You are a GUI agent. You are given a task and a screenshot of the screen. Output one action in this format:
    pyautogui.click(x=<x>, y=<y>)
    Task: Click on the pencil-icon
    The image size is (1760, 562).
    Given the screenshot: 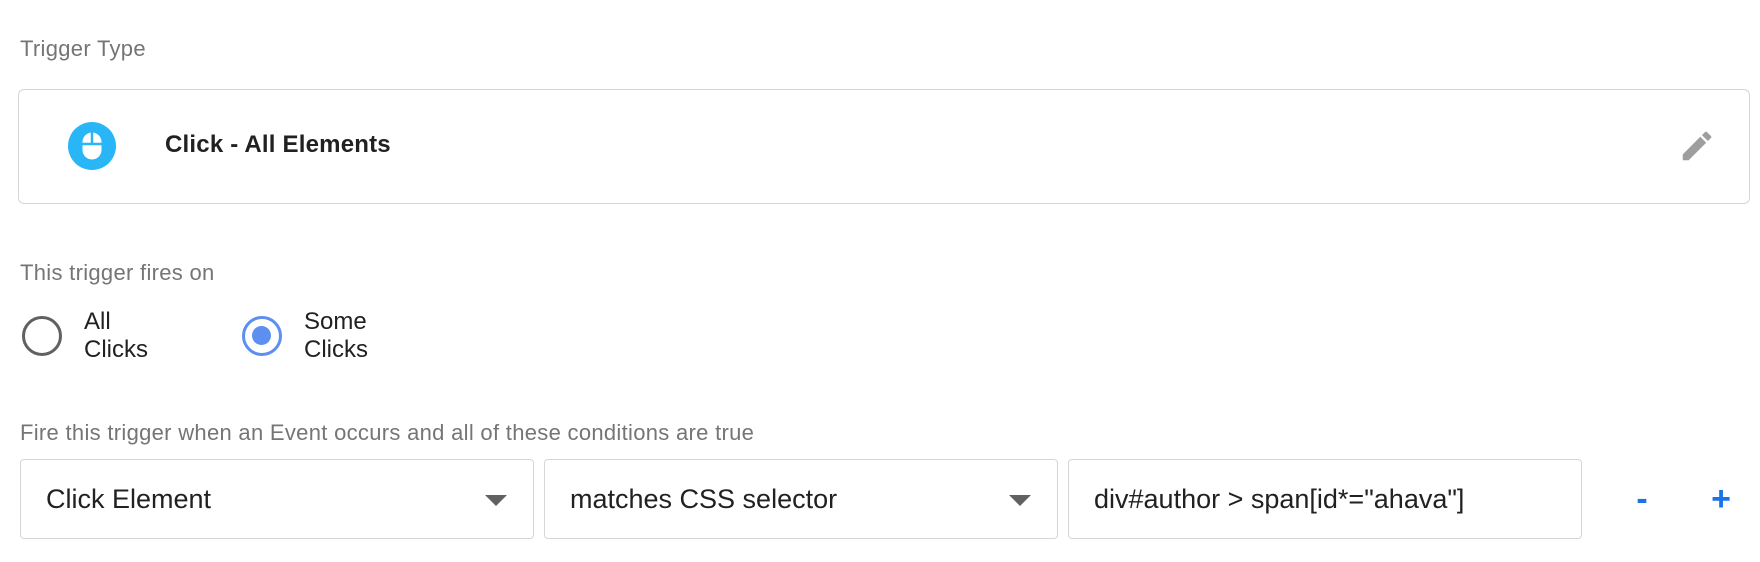 What is the action you would take?
    pyautogui.click(x=1697, y=146)
    